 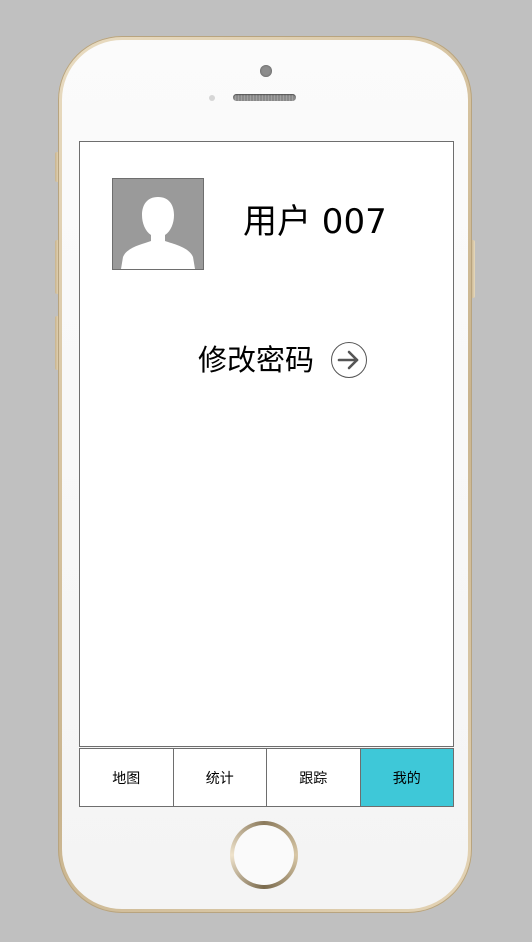 I want to click on tab-statistics: 统计, so click(x=219, y=777).